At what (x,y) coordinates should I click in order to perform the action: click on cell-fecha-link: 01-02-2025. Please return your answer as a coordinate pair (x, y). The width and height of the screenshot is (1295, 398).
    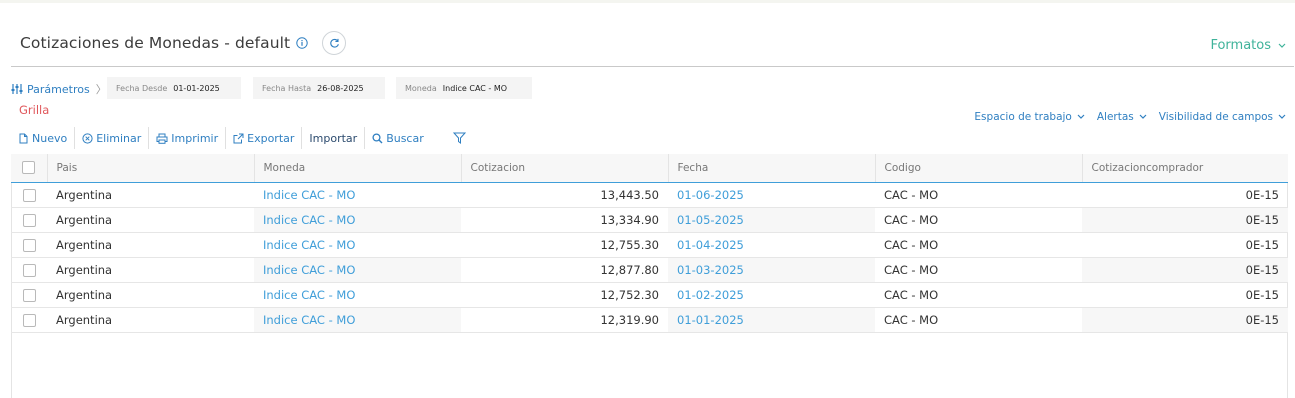
    Looking at the image, I should click on (771, 295).